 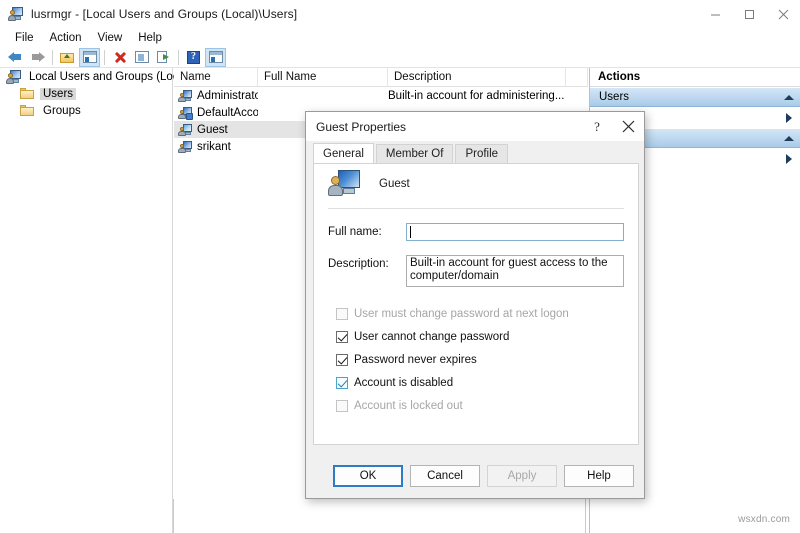 What do you see at coordinates (361, 126) in the screenshot?
I see `dialog-title: Guest Properties` at bounding box center [361, 126].